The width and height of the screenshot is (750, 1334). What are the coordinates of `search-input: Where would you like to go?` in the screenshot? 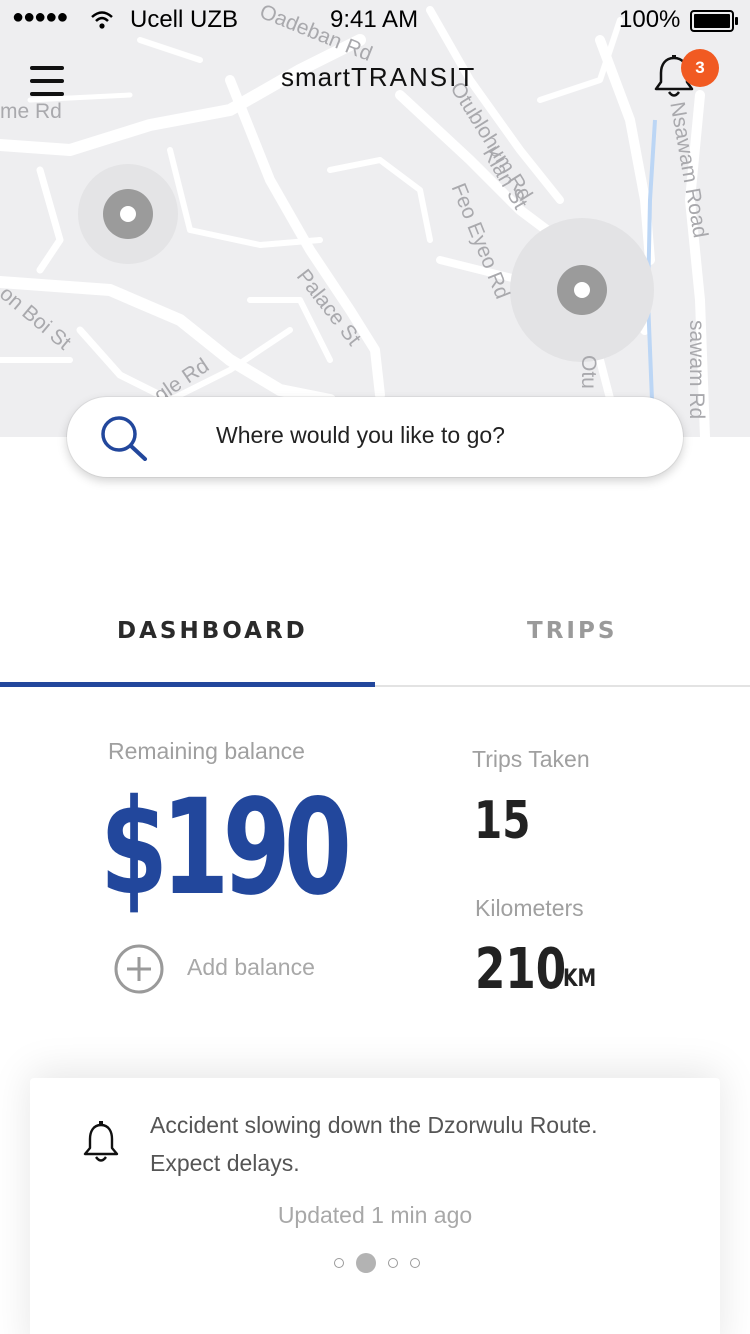 It's located at (375, 437).